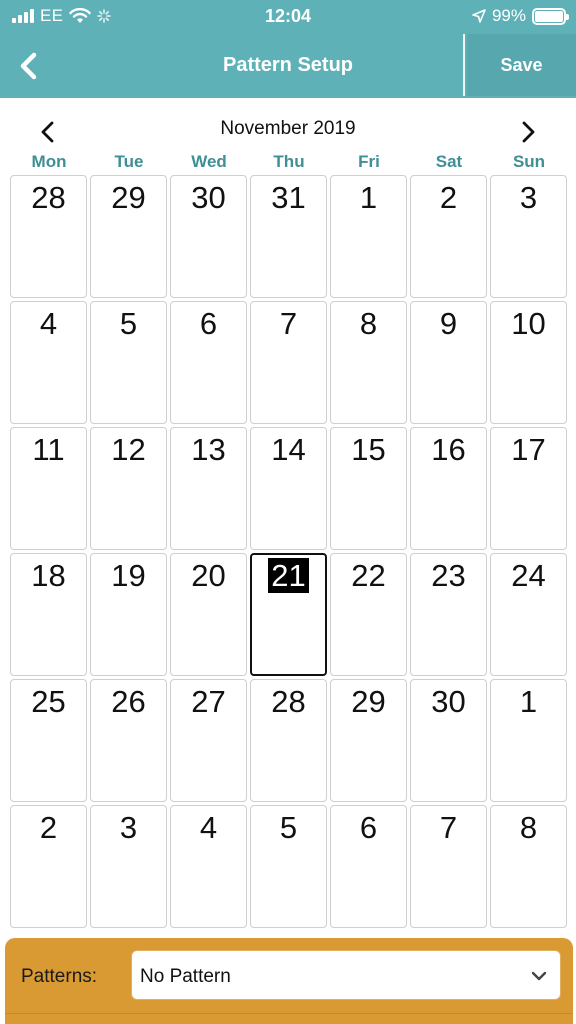 The height and width of the screenshot is (1024, 576). I want to click on day-number: 27, so click(208, 701).